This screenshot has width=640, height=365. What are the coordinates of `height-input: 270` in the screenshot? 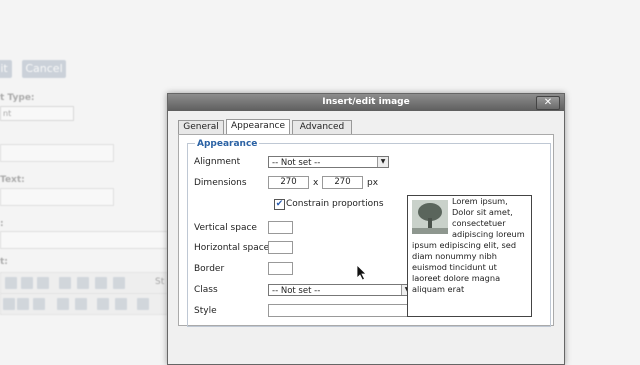 It's located at (342, 182).